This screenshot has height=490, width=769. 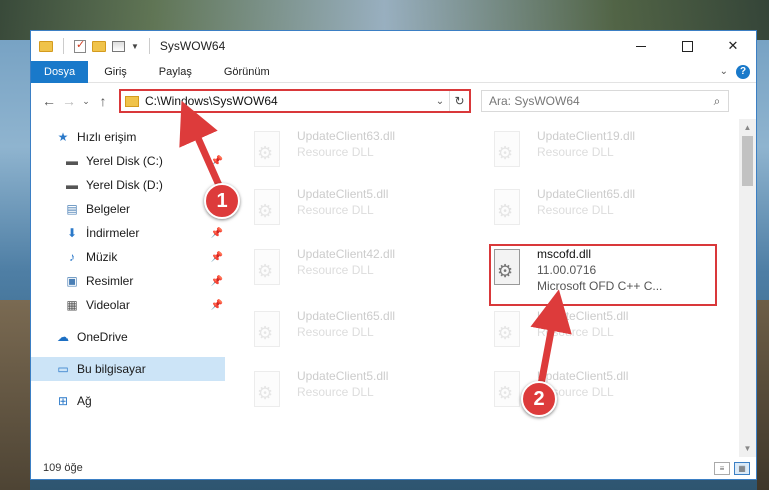 I want to click on vertical-scrollbar: ▲ ▼, so click(x=747, y=288).